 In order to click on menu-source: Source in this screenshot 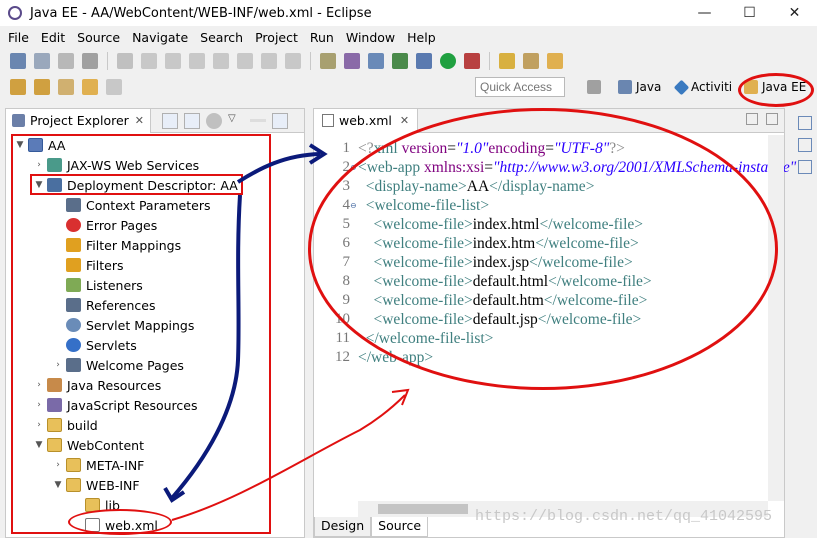, I will do `click(98, 37)`.